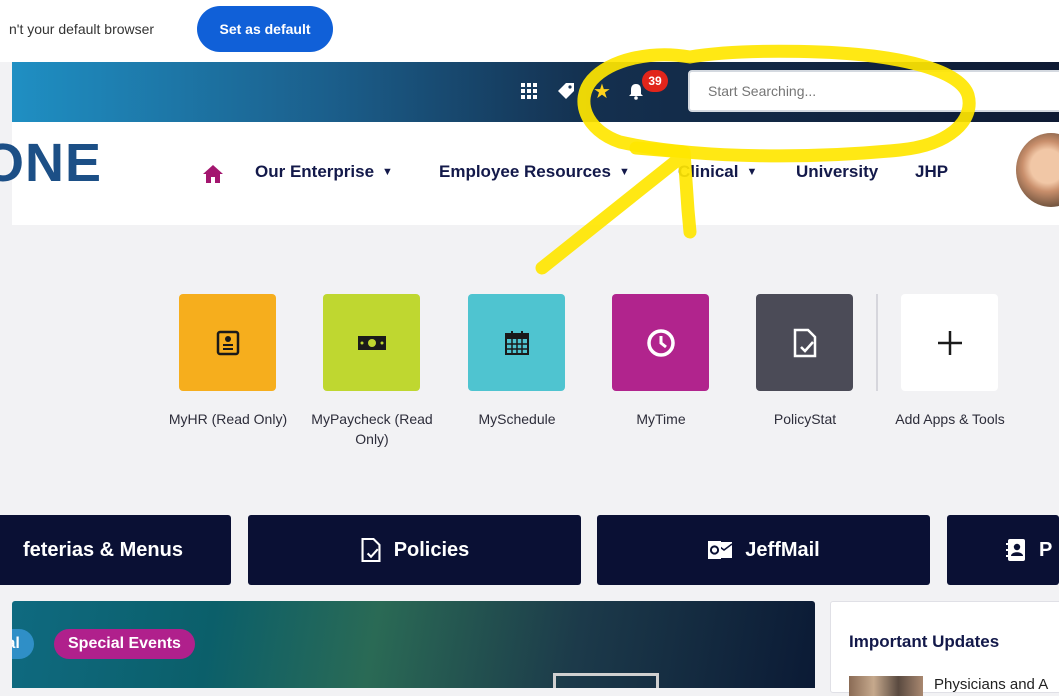 Image resolution: width=1059 pixels, height=696 pixels. Describe the element at coordinates (517, 419) in the screenshot. I see `app-label: MySchedule` at that location.